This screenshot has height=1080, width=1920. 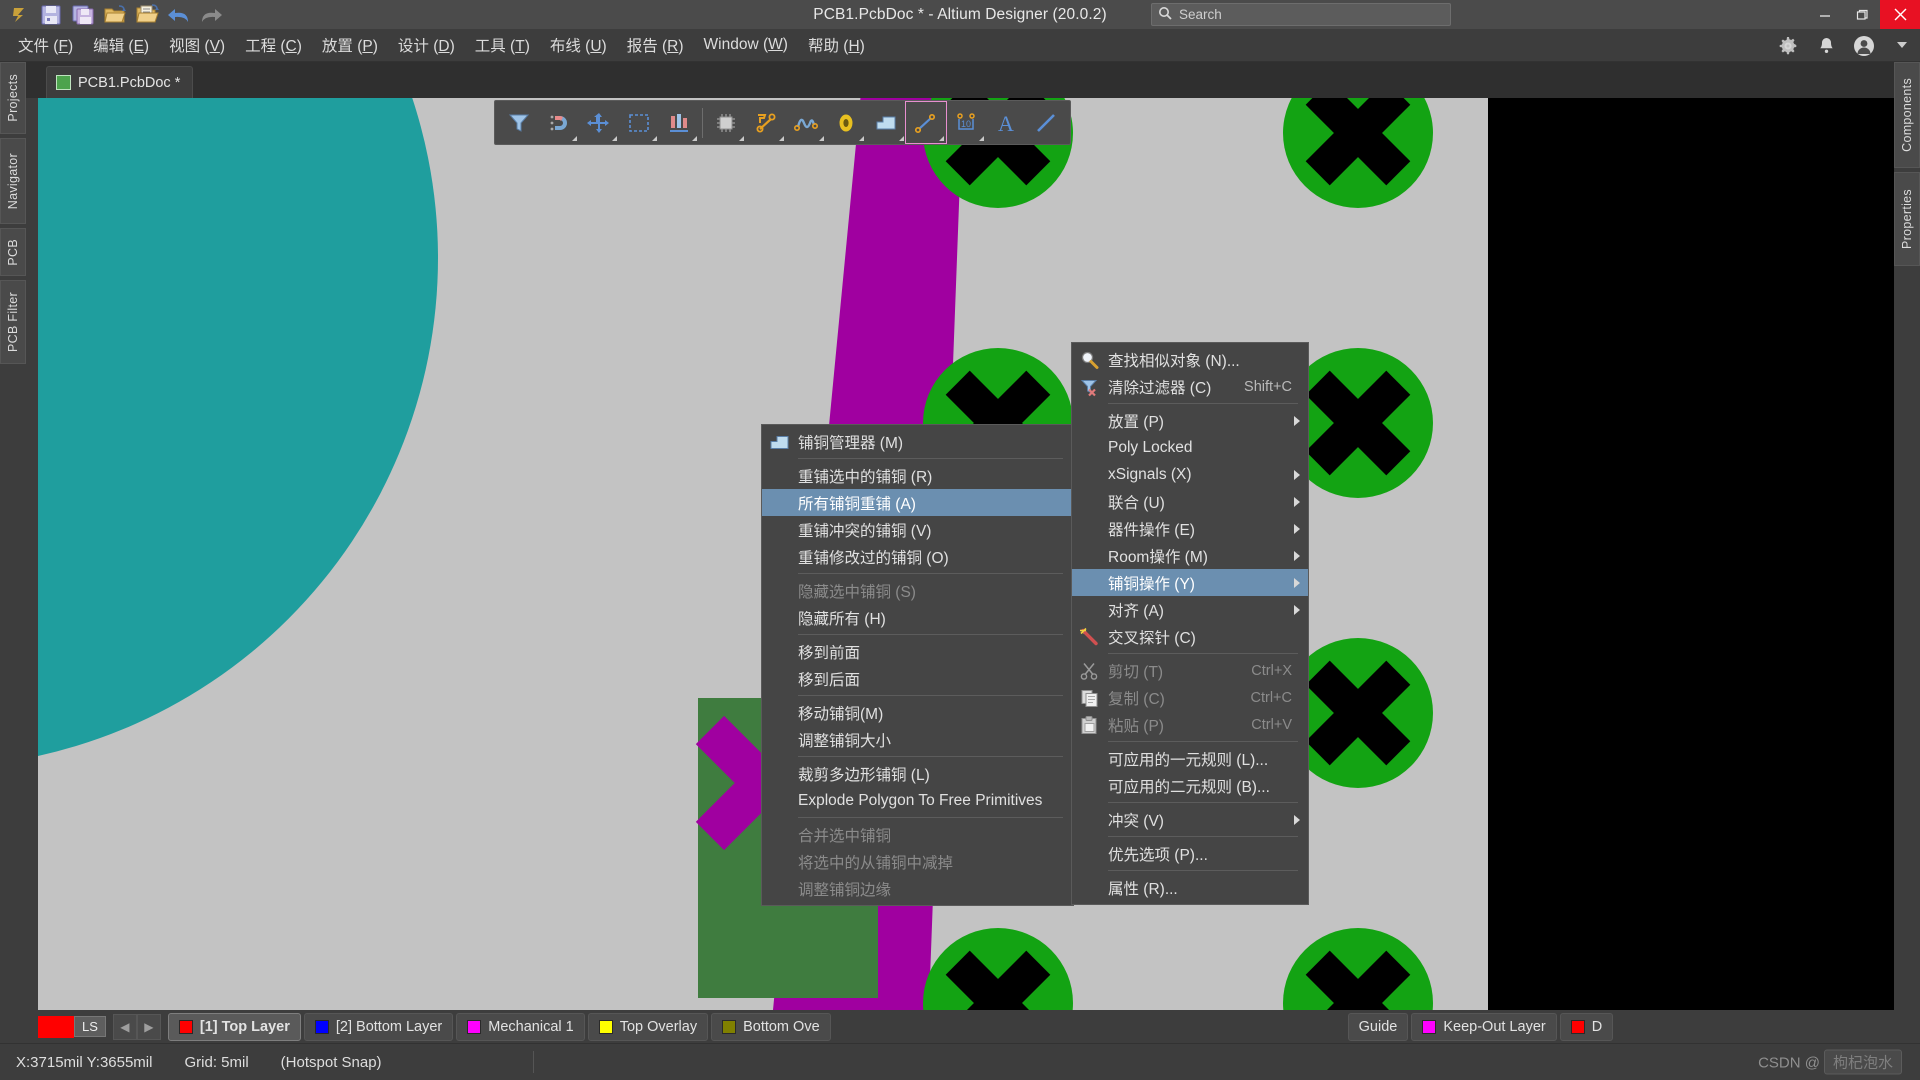 What do you see at coordinates (781, 1026) in the screenshot?
I see `layer-tab-label: Bottom Ove` at bounding box center [781, 1026].